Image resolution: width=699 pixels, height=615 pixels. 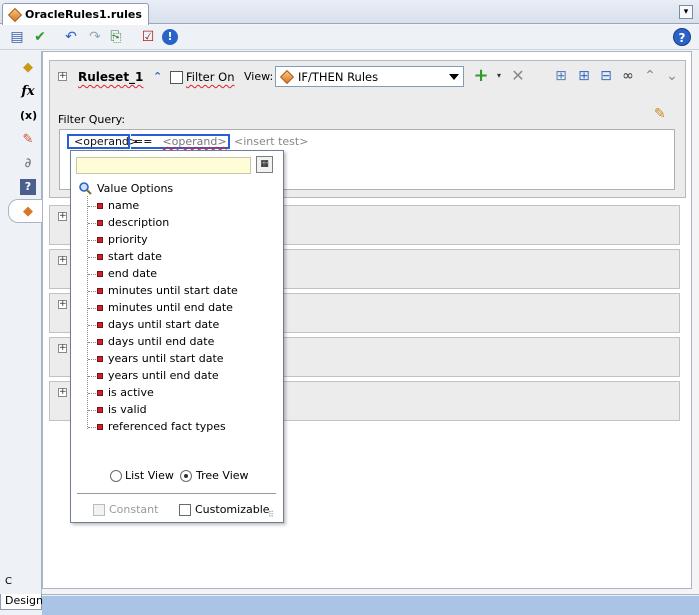 I want to click on filter-query-label: Filter Query:, so click(x=92, y=119).